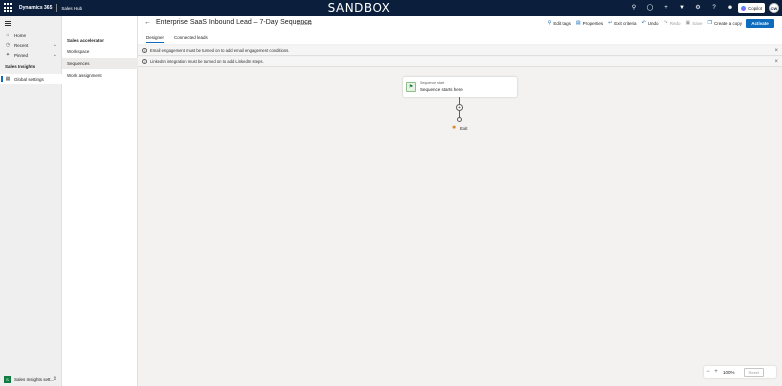 Image resolution: width=782 pixels, height=386 pixels. I want to click on exit-label: Exit, so click(464, 128).